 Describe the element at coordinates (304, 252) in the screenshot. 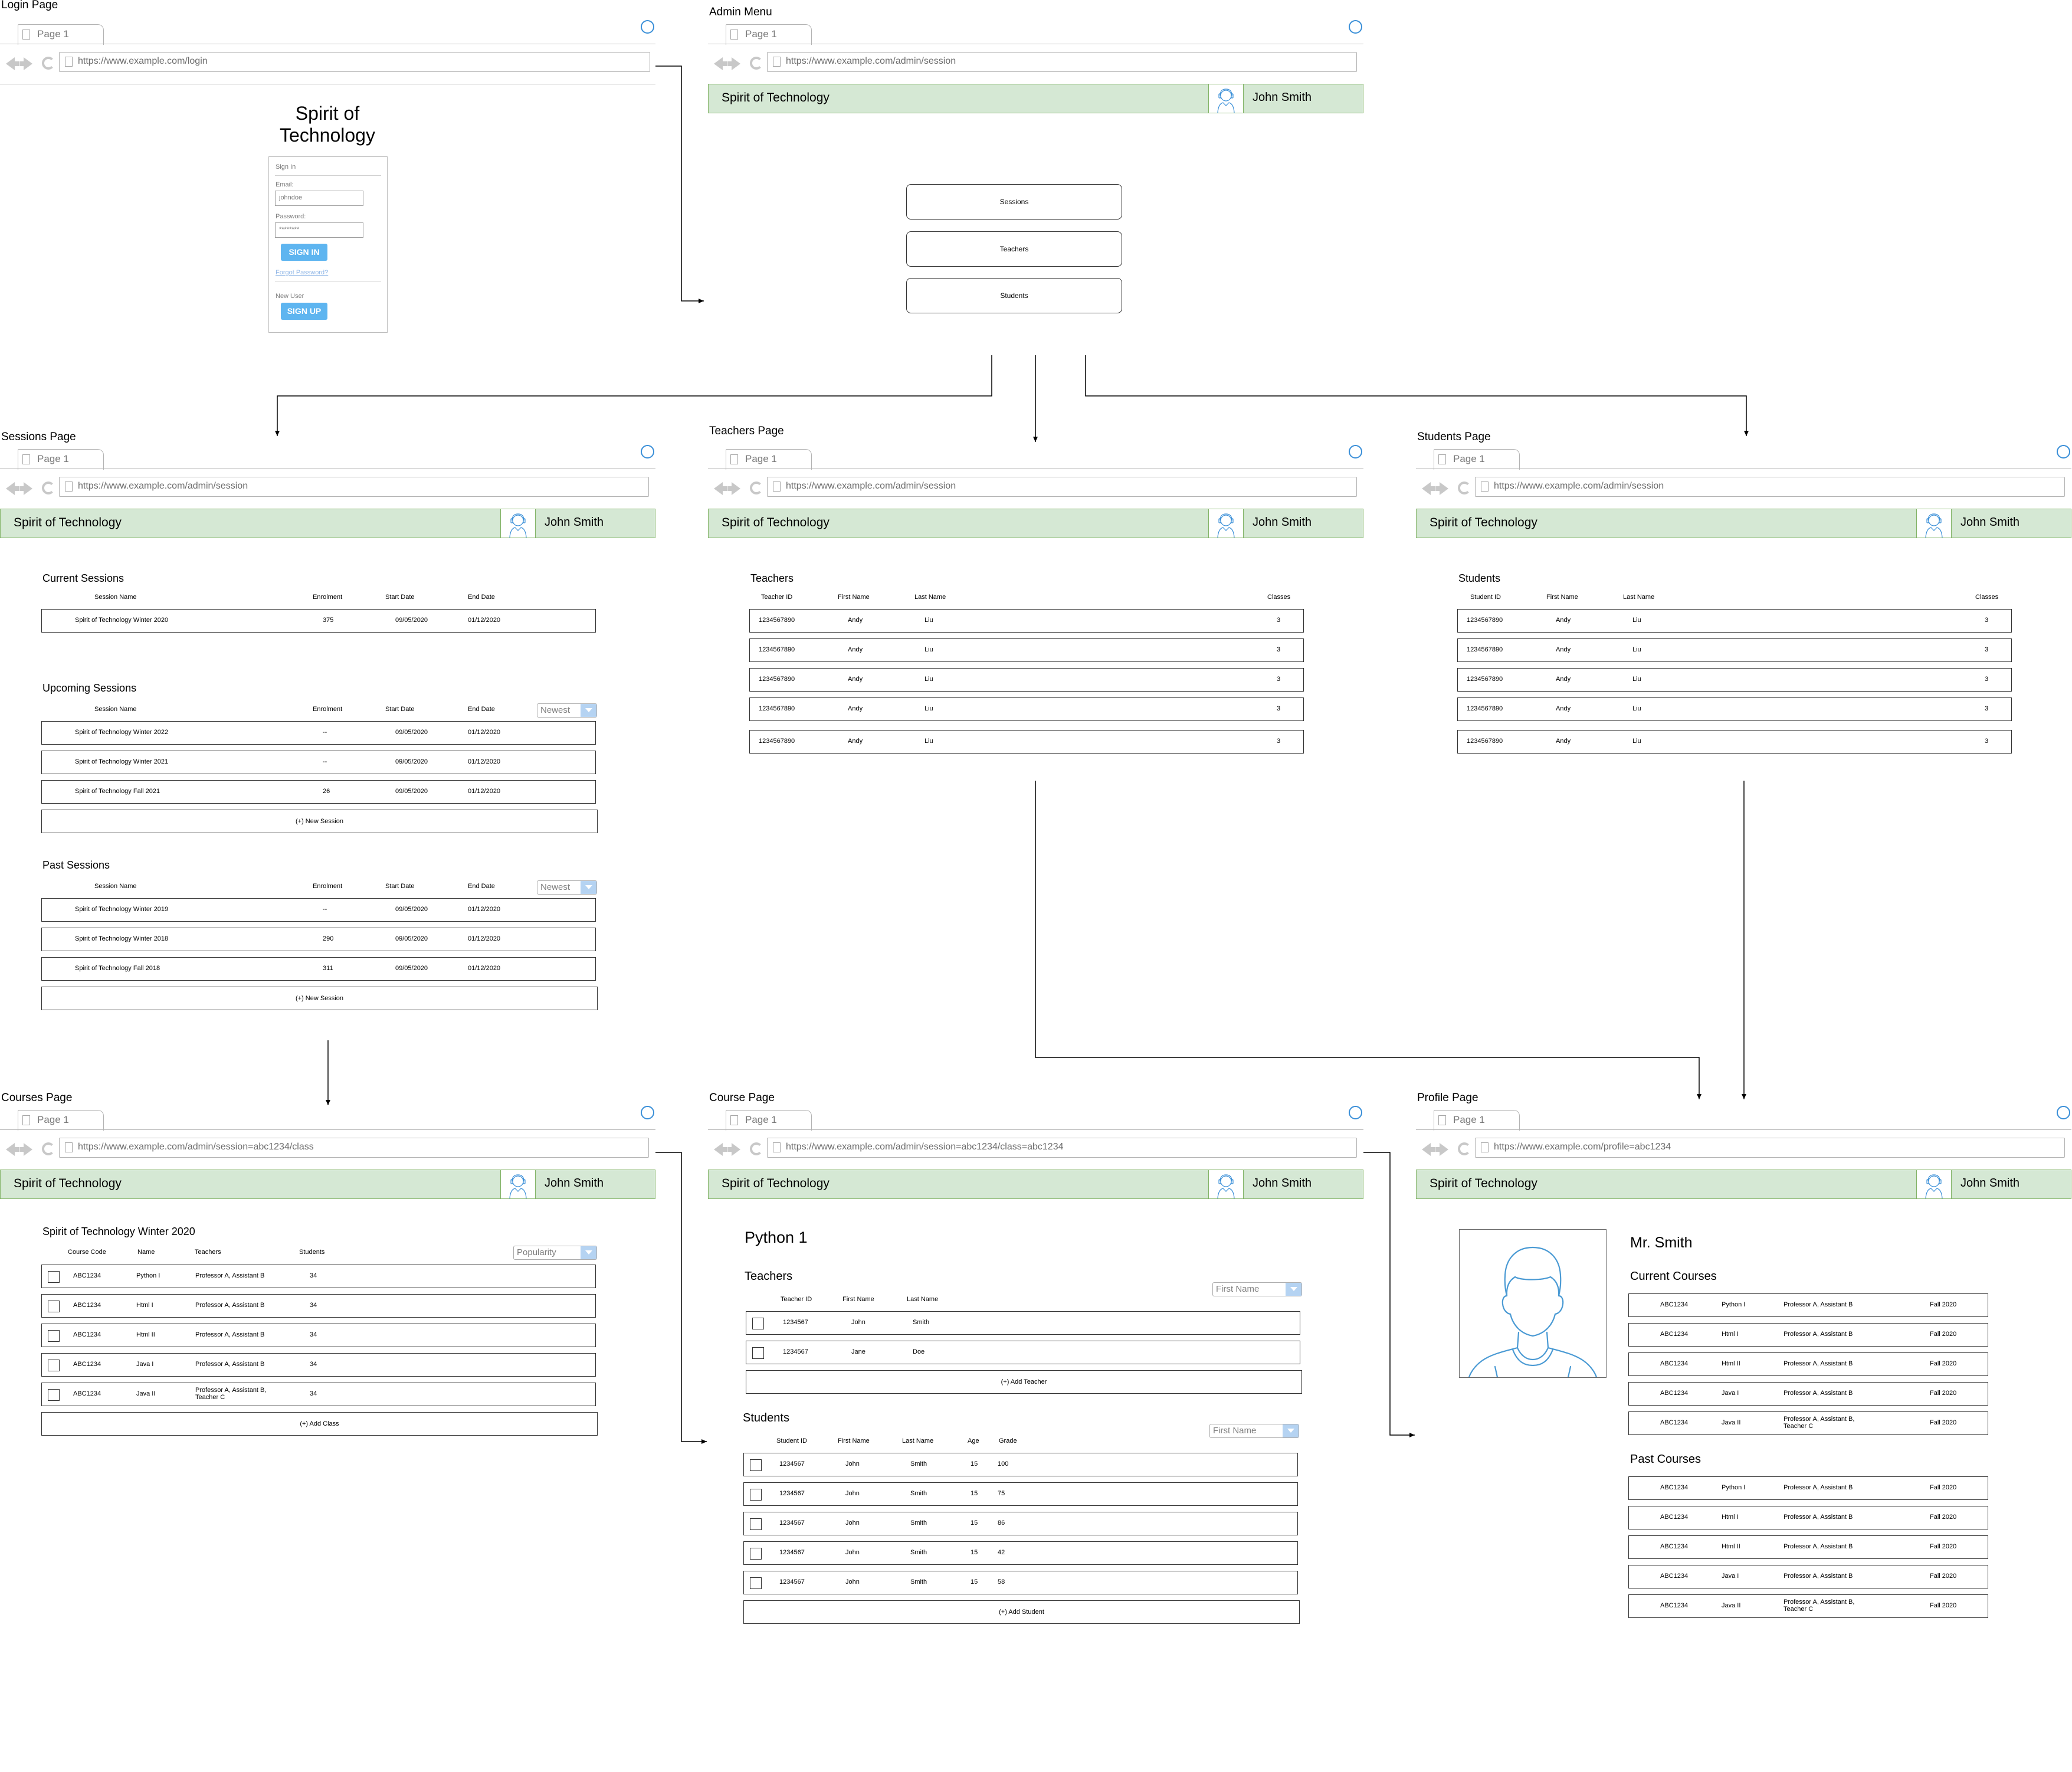

I see `sign-in-button: SIGN IN` at that location.